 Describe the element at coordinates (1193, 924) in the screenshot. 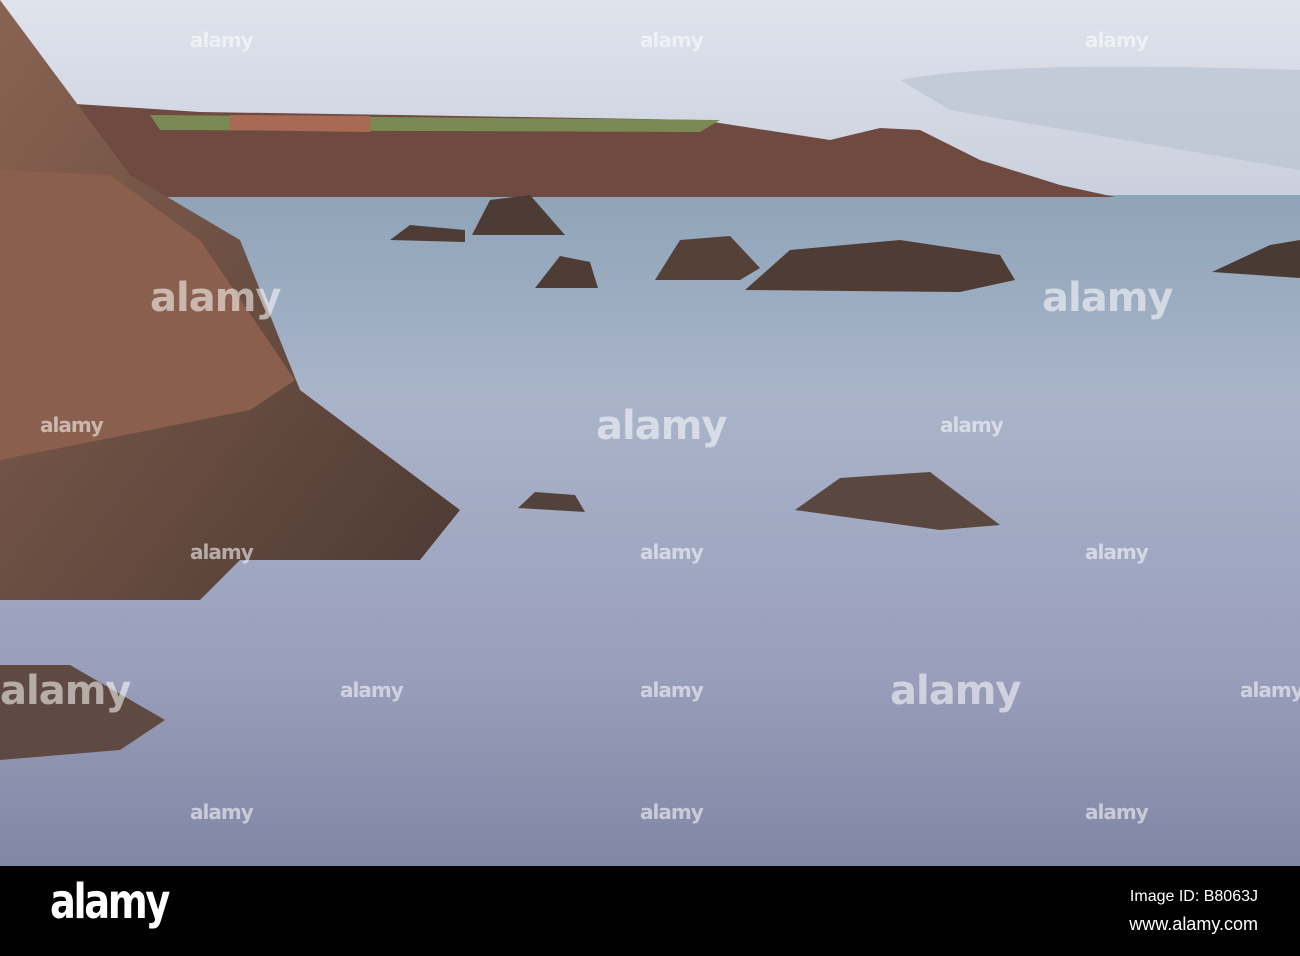

I see `site-url: www.alamy.com` at that location.